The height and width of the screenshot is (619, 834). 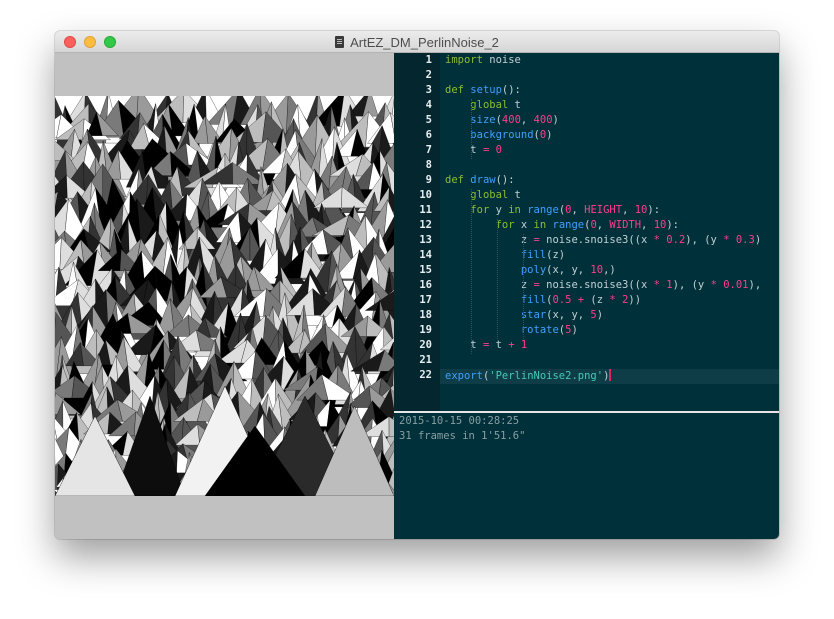 I want to click on code-line: def draw():, so click(x=480, y=181).